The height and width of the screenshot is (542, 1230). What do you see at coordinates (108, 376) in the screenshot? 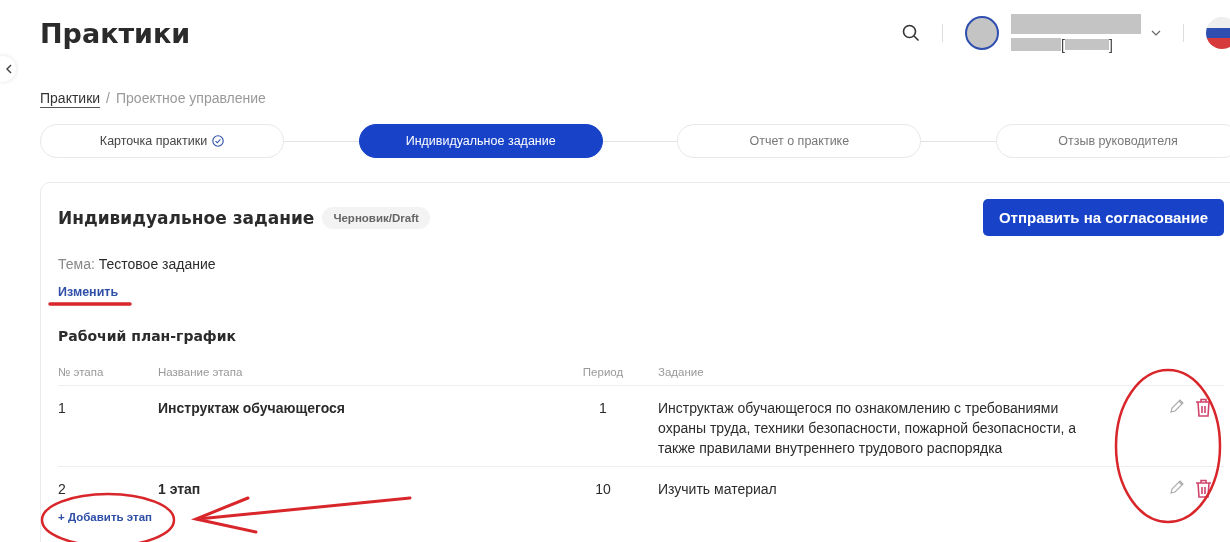
I see `column-header: № этапа` at bounding box center [108, 376].